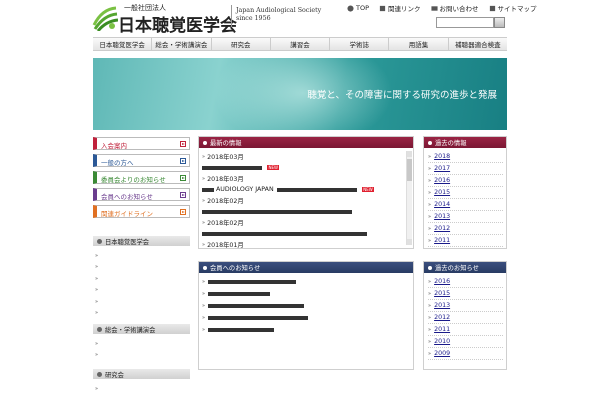 The image size is (600, 400). What do you see at coordinates (231, 16) in the screenshot?
I see `logo-divider` at bounding box center [231, 16].